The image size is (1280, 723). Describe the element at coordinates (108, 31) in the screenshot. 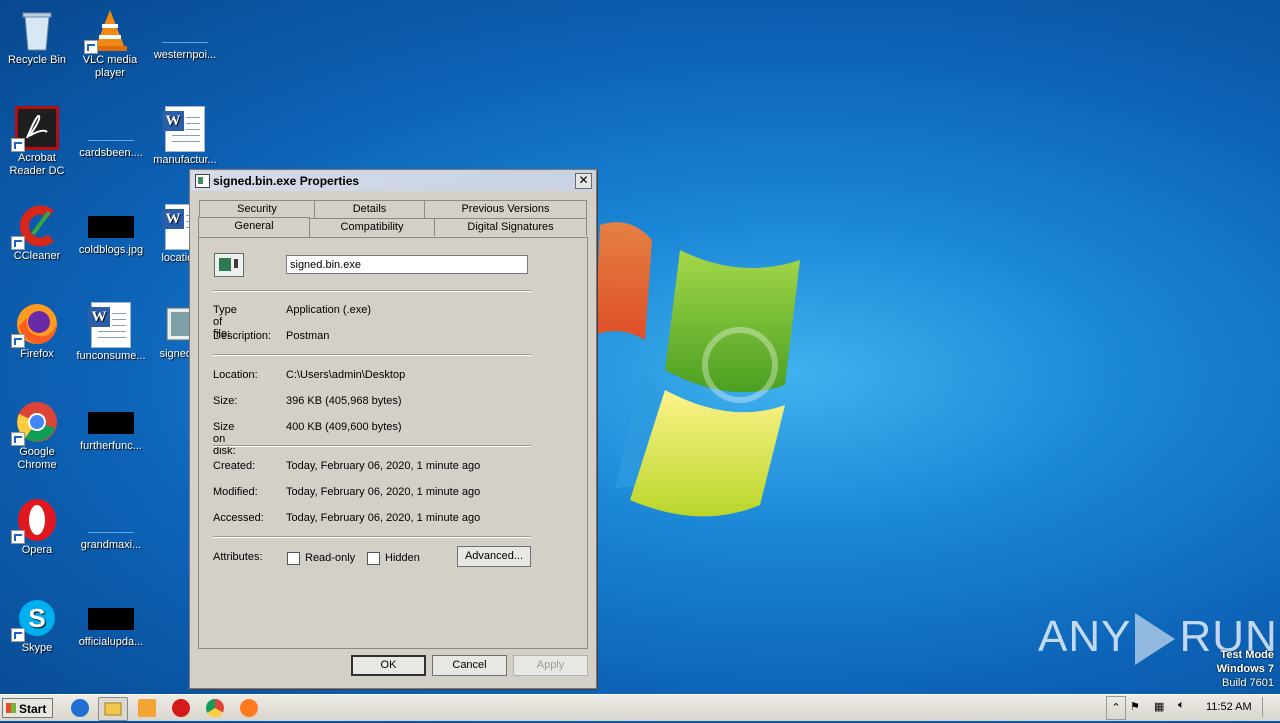

I see `vlc-cone-icon` at that location.